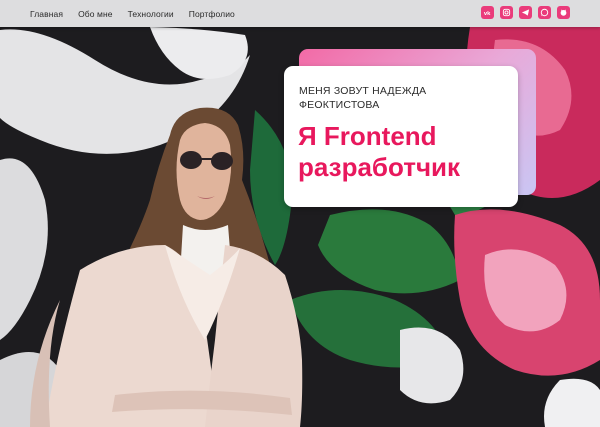 This screenshot has height=427, width=600. I want to click on main-nav: Главная Обо мне Технологии Портфолио, so click(140, 13).